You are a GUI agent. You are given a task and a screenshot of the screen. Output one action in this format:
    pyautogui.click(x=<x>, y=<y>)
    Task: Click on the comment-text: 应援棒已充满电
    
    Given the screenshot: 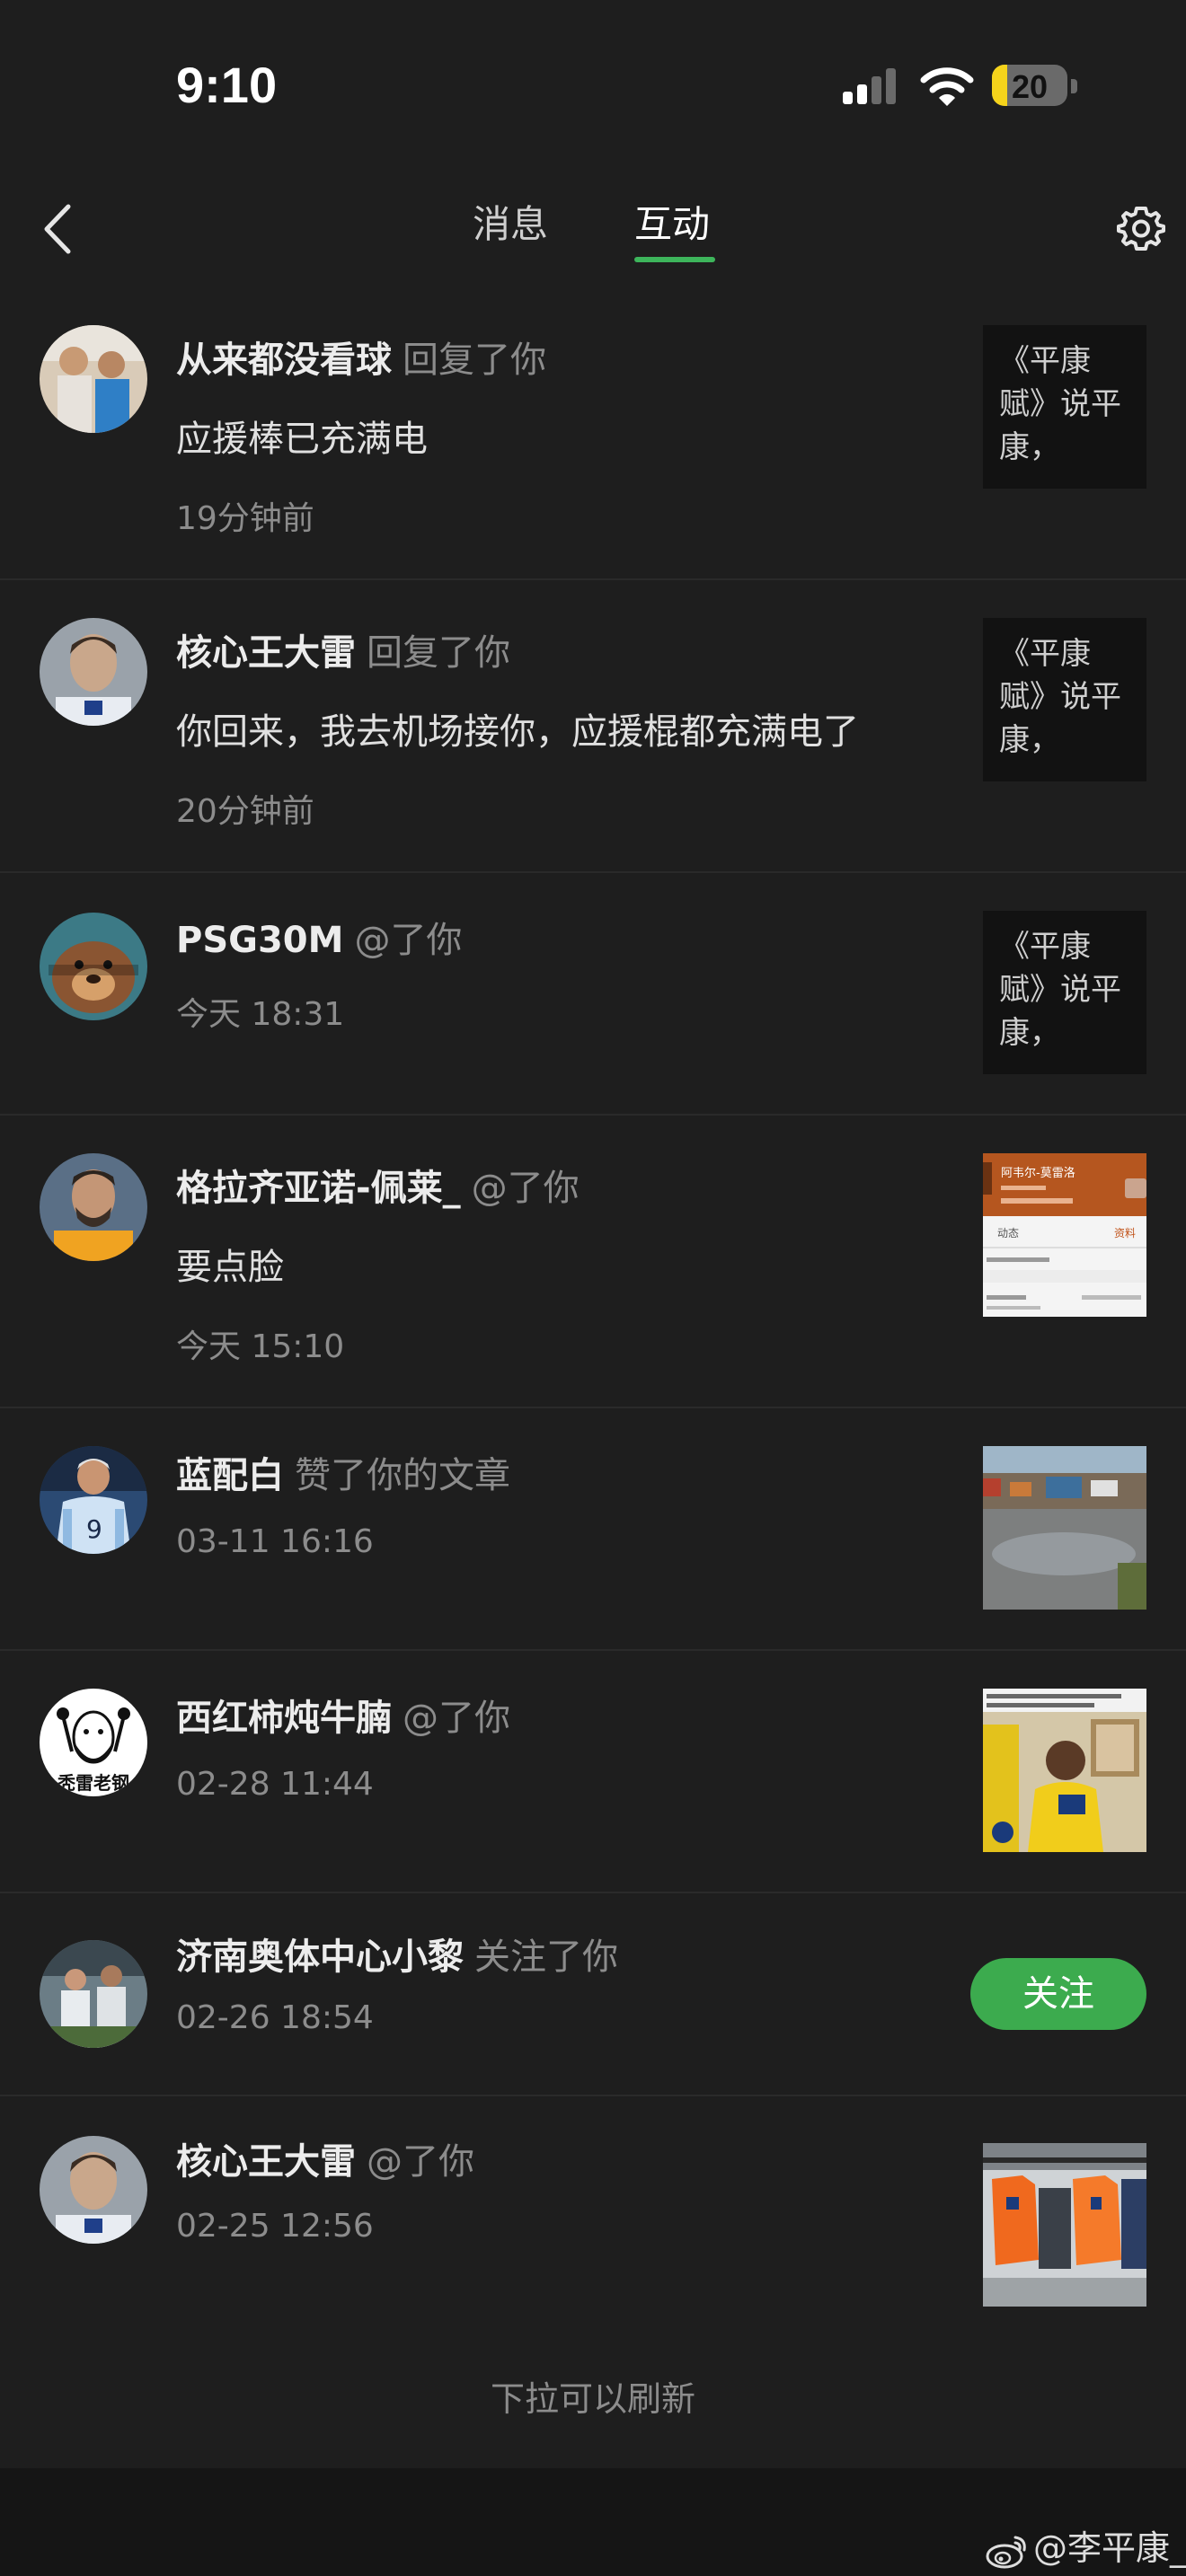 What is the action you would take?
    pyautogui.click(x=302, y=439)
    